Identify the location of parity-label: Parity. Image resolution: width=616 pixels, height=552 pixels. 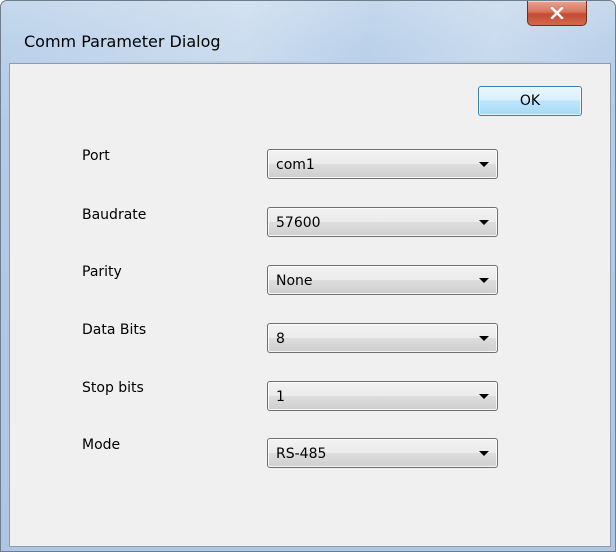
(102, 272).